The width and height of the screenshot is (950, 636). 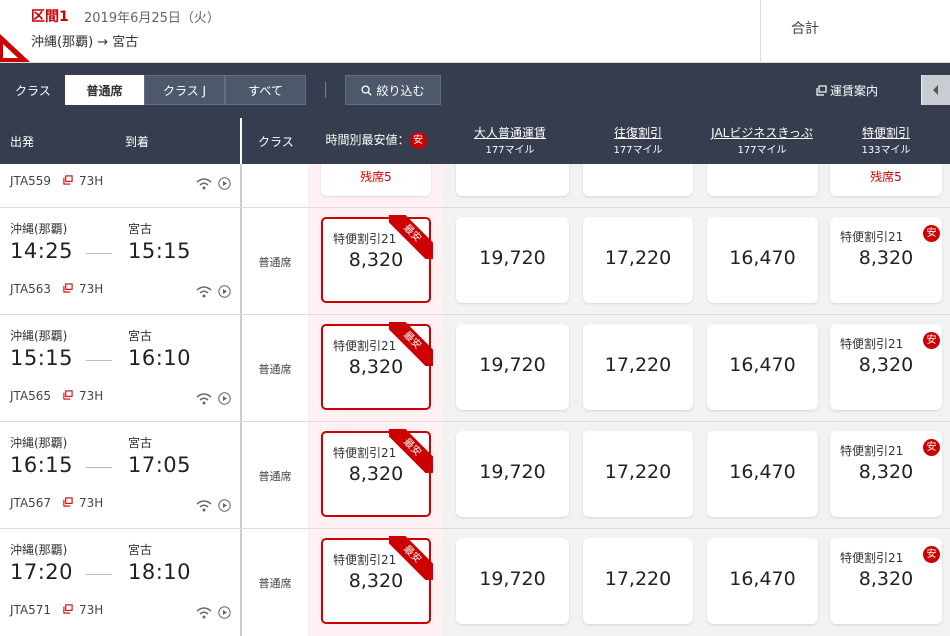 I want to click on fare-info-link: 運賃案内, so click(x=847, y=90).